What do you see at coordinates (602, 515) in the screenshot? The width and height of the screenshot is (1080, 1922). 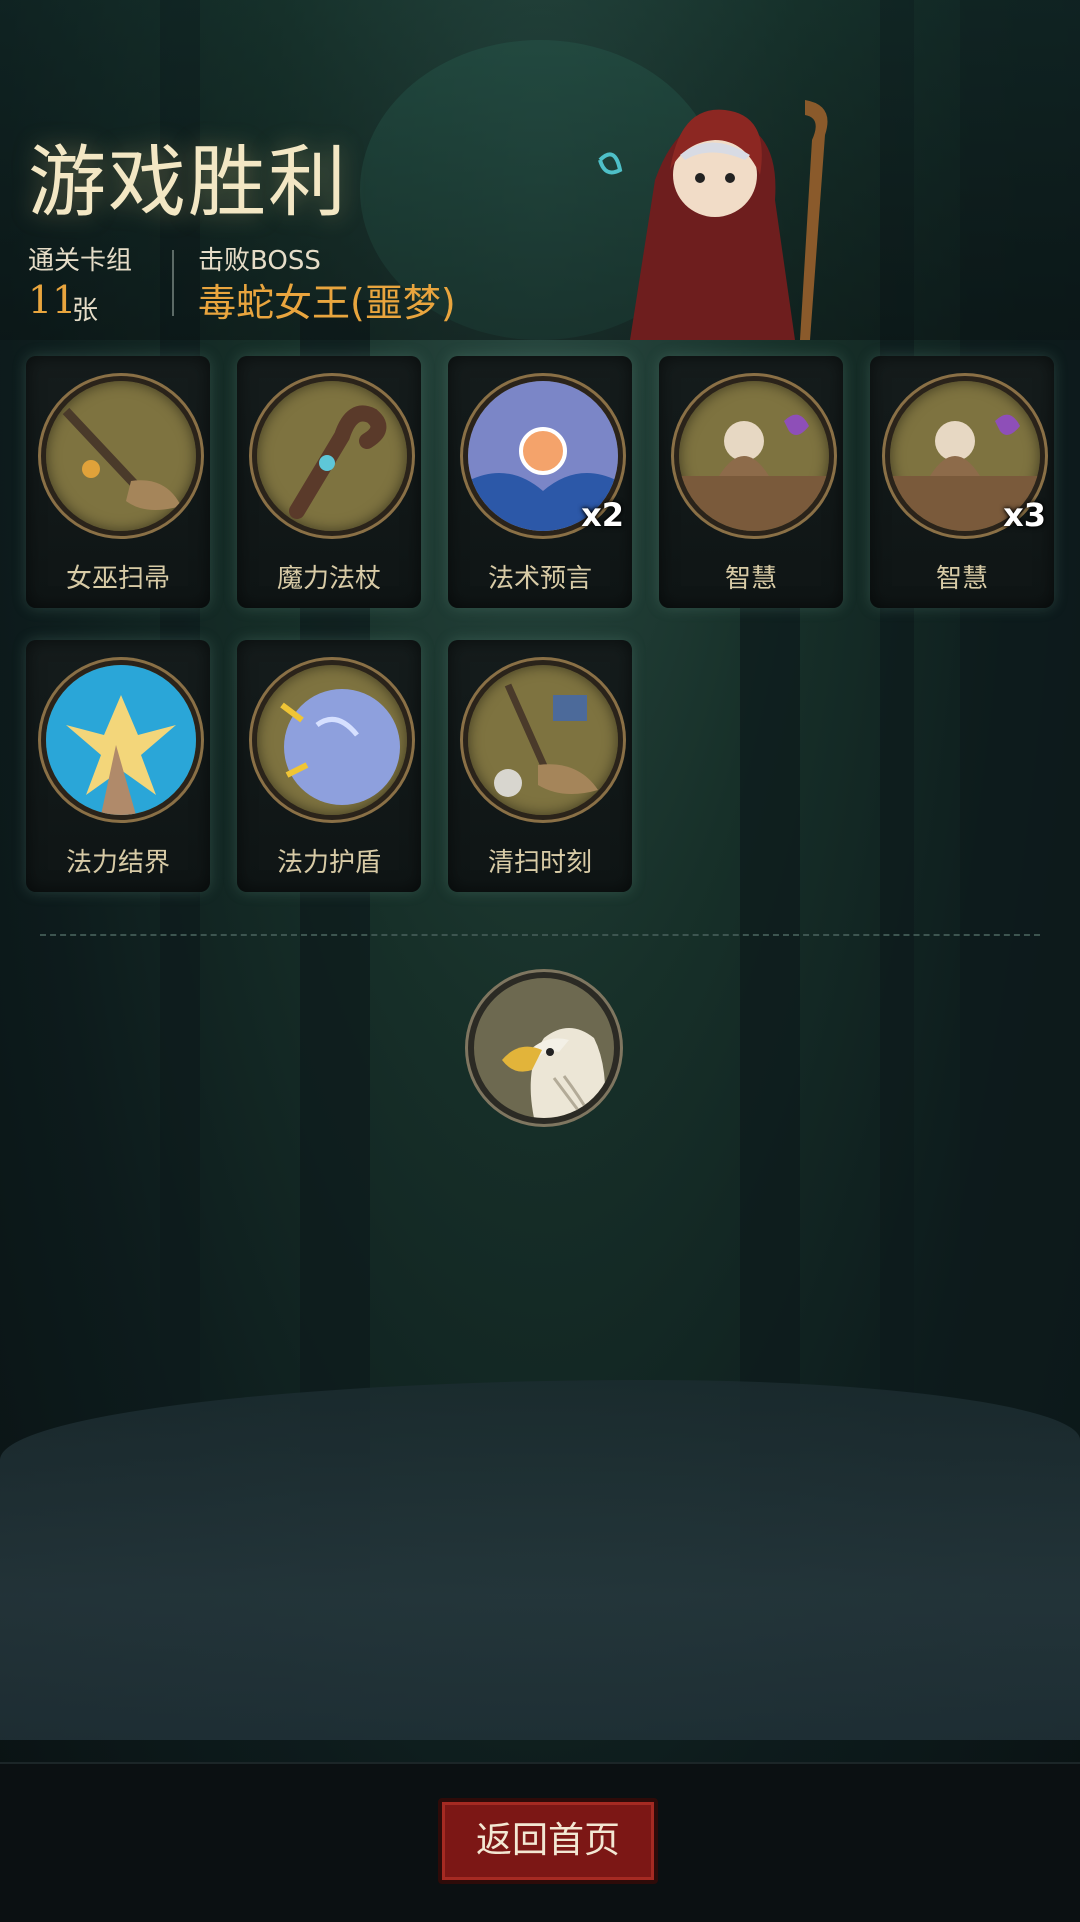 I see `card-count-badge: x2` at bounding box center [602, 515].